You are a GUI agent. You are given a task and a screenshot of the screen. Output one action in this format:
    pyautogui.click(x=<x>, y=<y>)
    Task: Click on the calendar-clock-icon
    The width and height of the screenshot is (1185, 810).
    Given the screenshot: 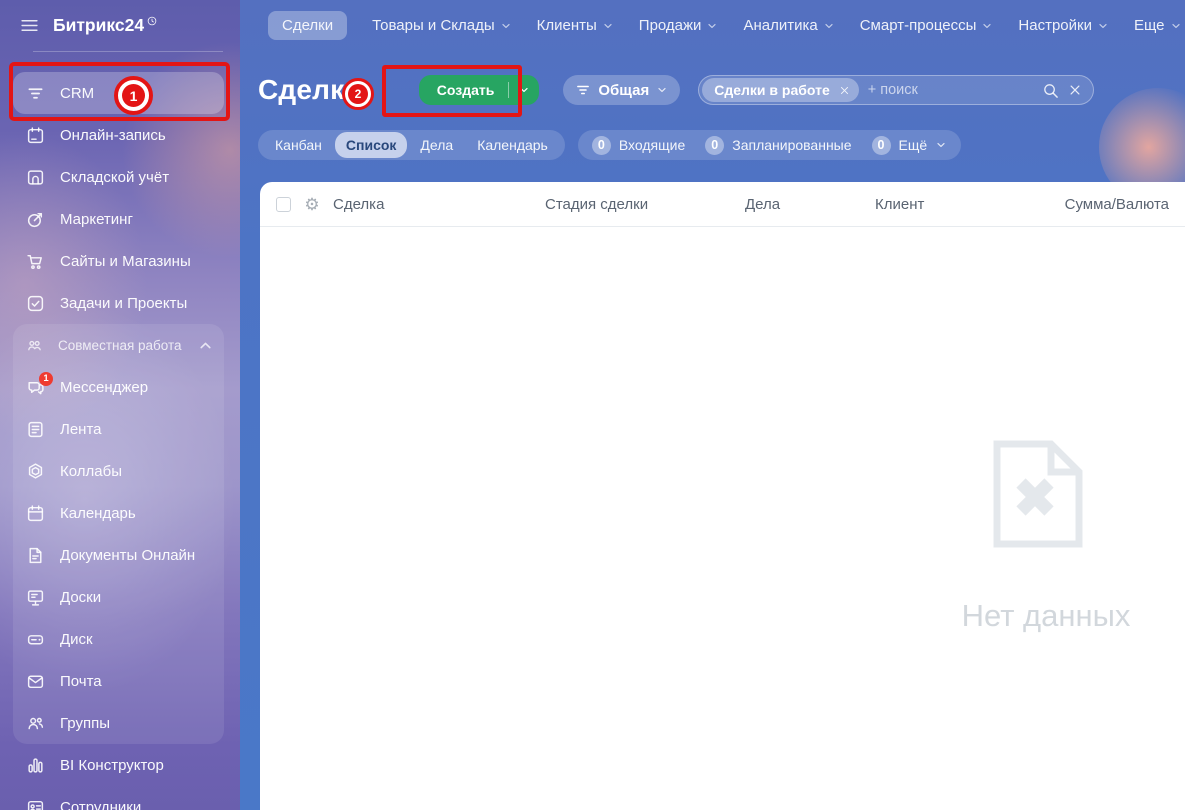 What is the action you would take?
    pyautogui.click(x=35, y=135)
    